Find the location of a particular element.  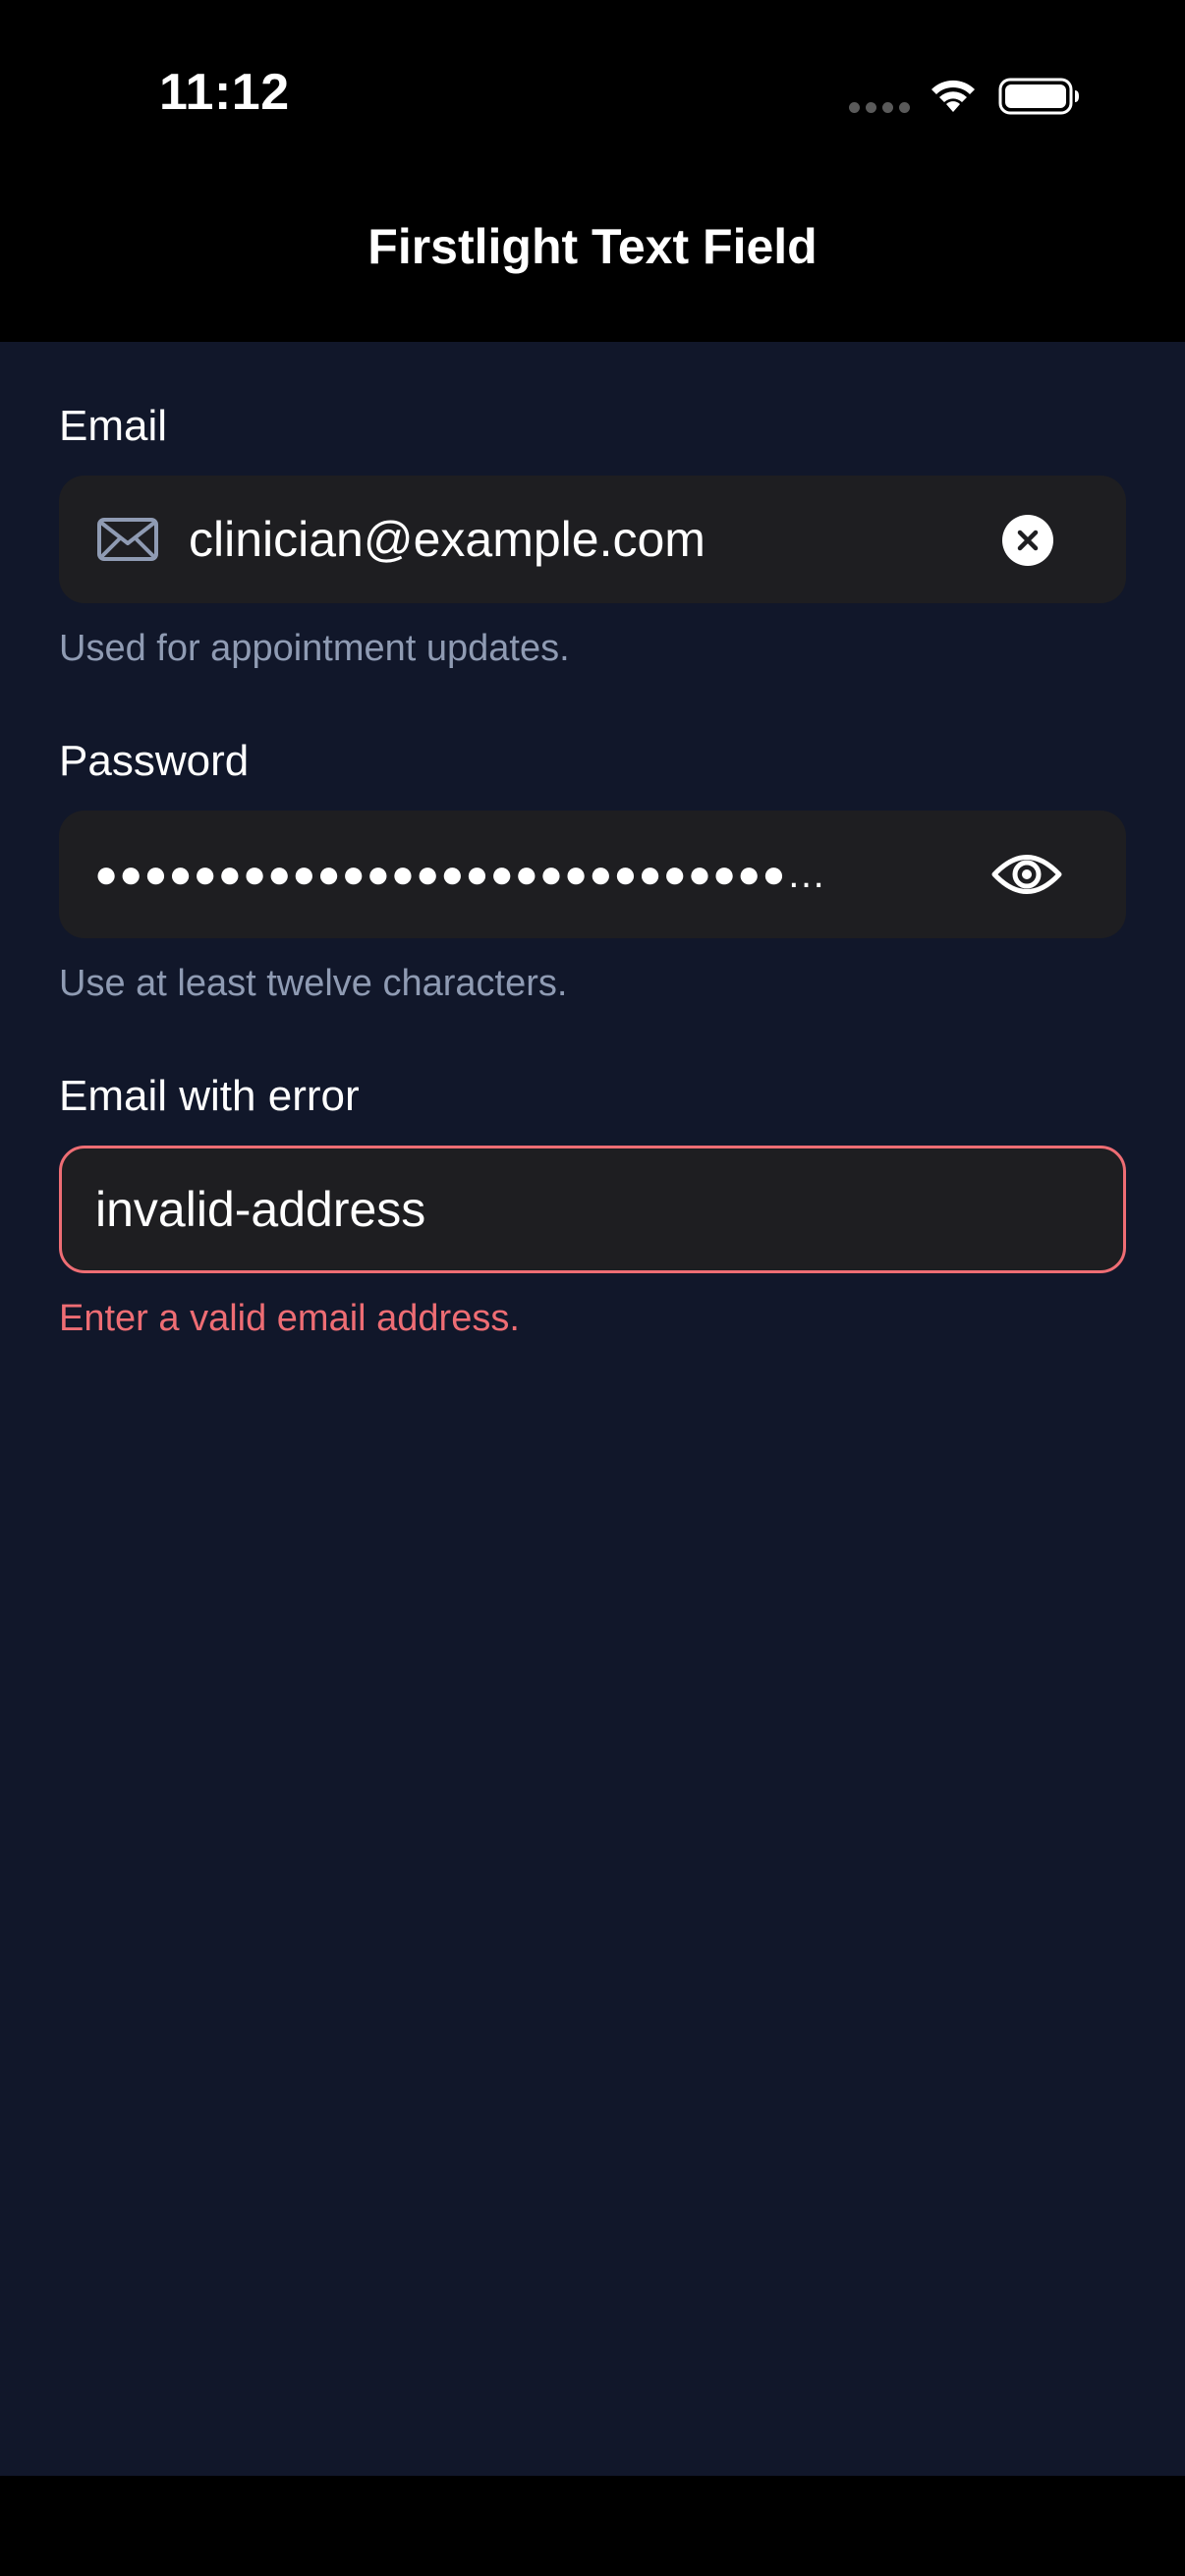

password-label: Password is located at coordinates (154, 761).